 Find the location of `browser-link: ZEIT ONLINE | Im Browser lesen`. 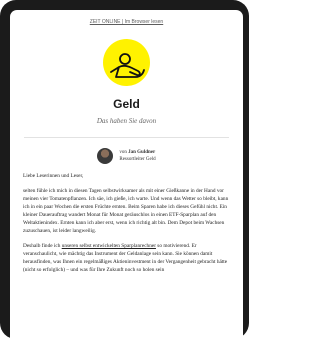

browser-link: ZEIT ONLINE | Im Browser lesen is located at coordinates (126, 22).